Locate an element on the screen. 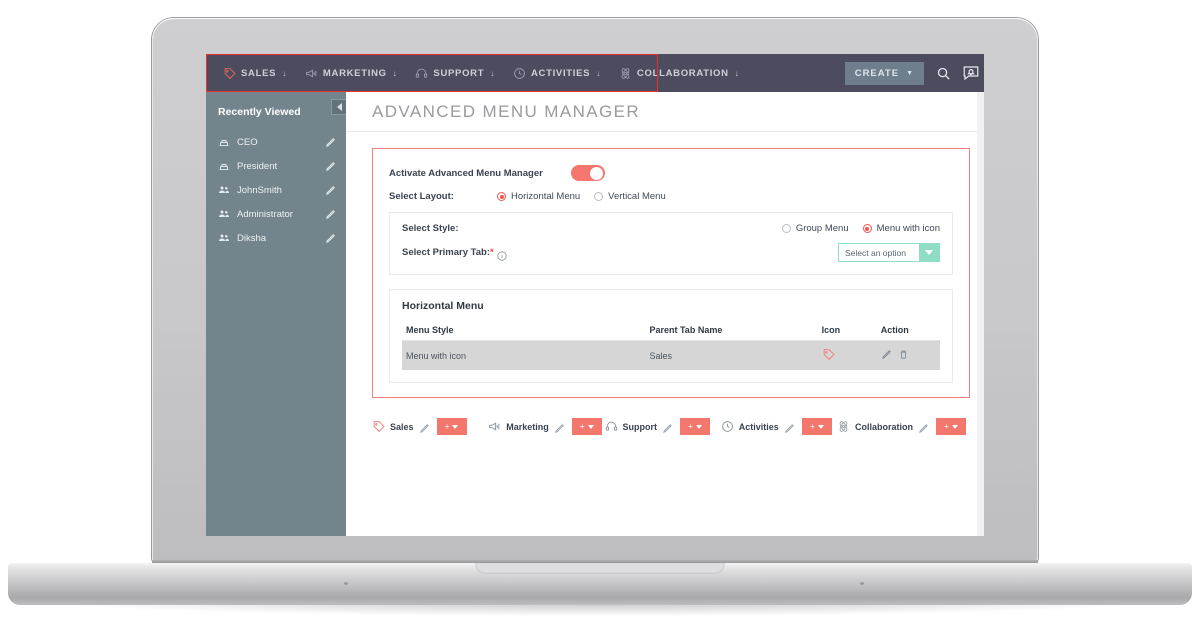  nav-item-marketing: MARKETING ↓ is located at coordinates (351, 73).